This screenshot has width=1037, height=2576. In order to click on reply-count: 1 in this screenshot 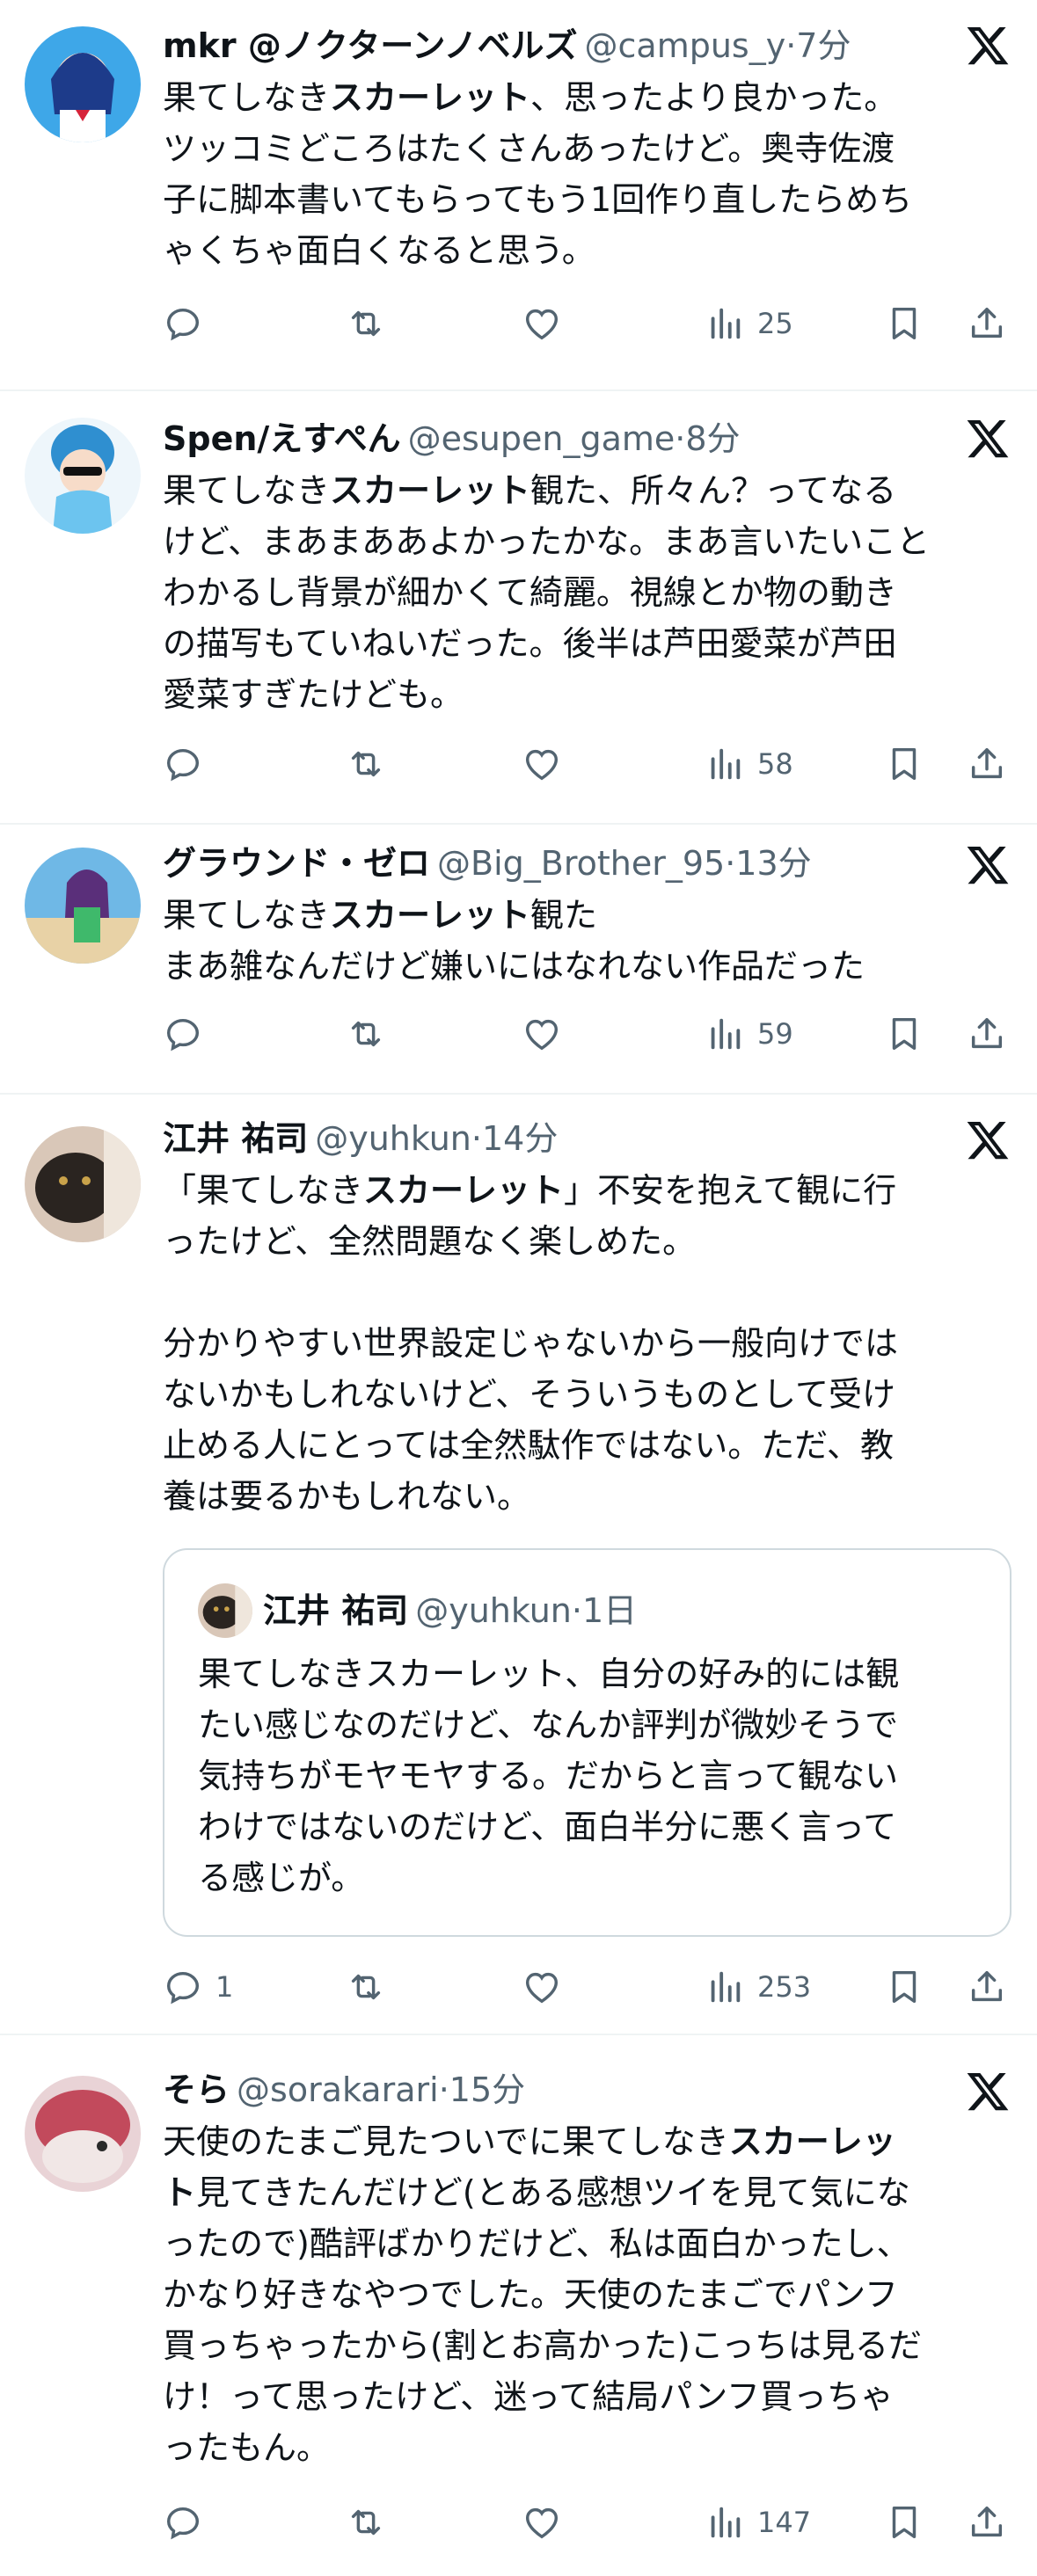, I will do `click(224, 1987)`.